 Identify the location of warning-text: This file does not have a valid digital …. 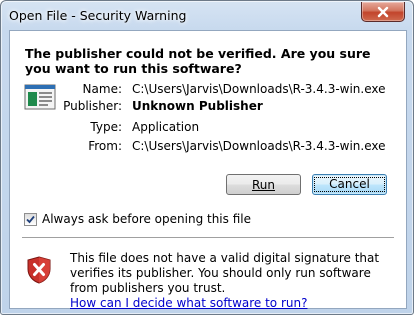
(225, 273).